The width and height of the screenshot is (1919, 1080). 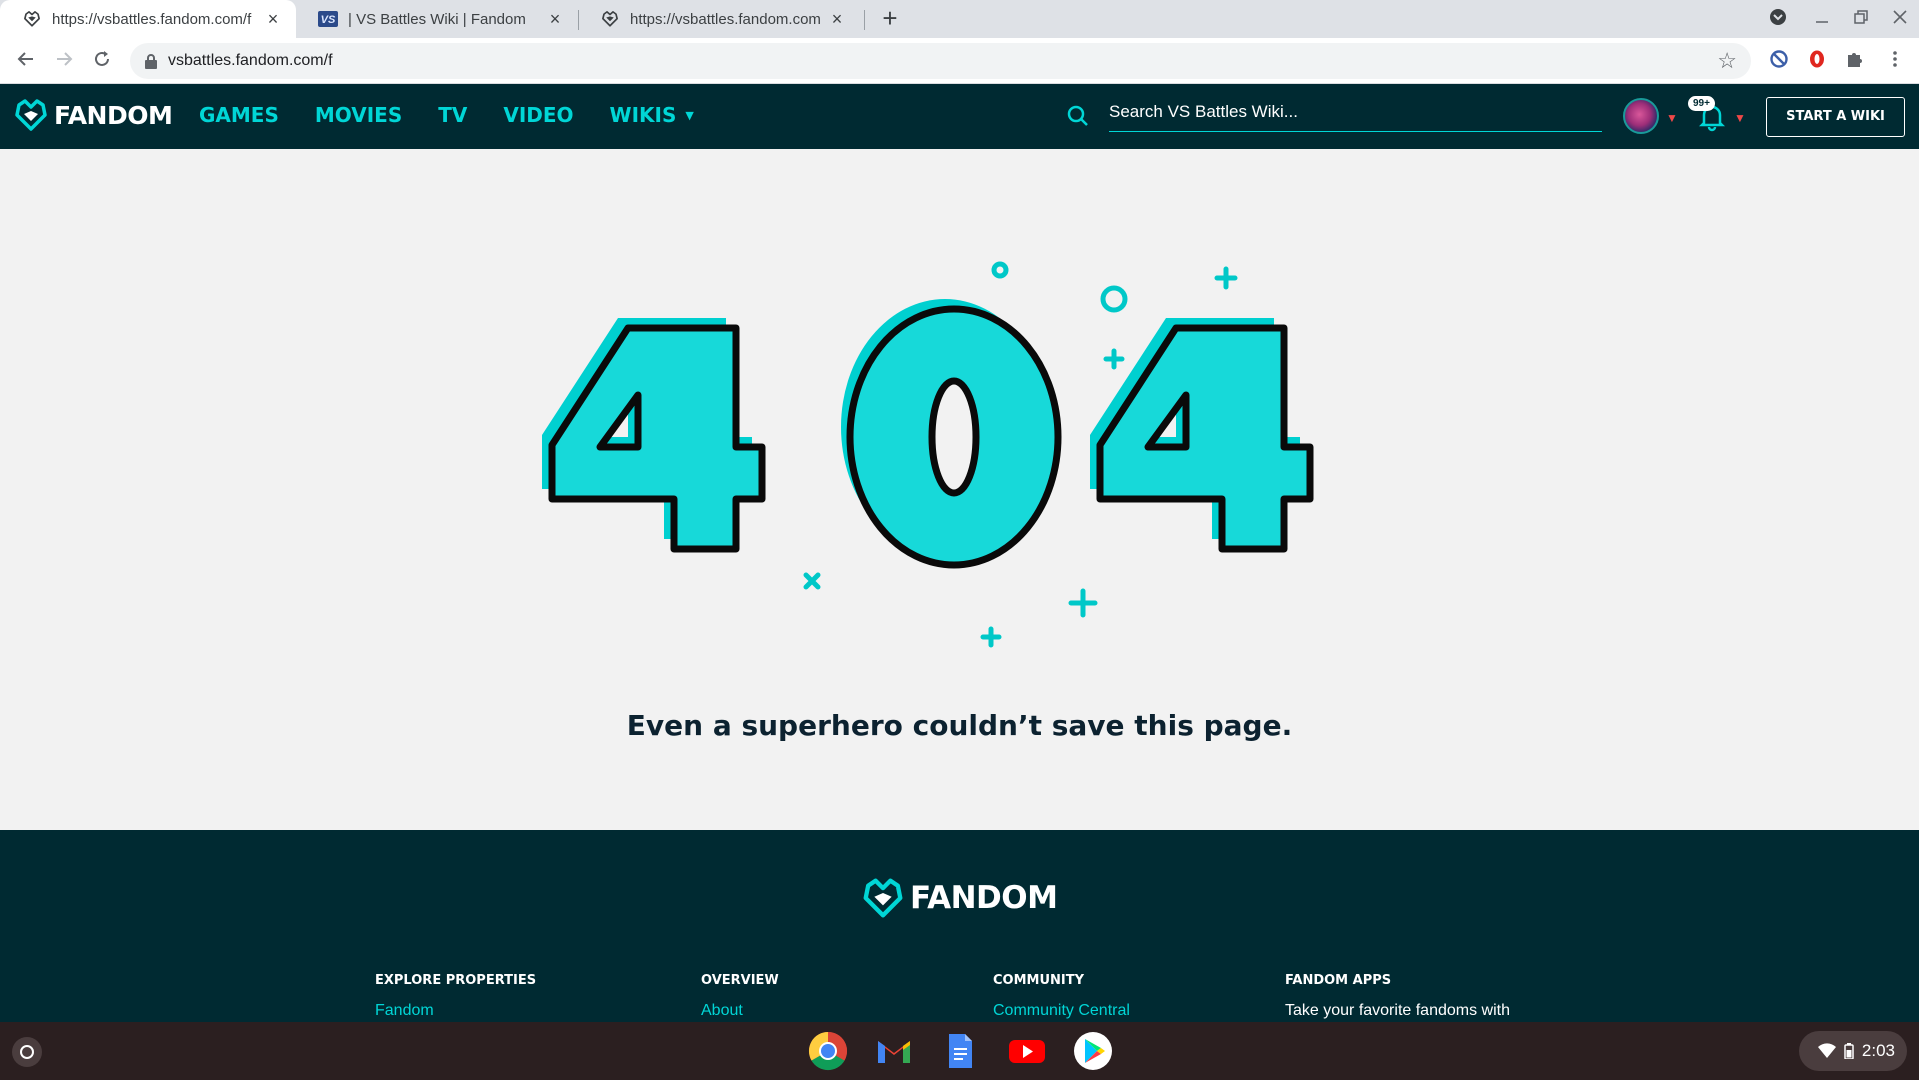 I want to click on close-window-icon, so click(x=1900, y=18).